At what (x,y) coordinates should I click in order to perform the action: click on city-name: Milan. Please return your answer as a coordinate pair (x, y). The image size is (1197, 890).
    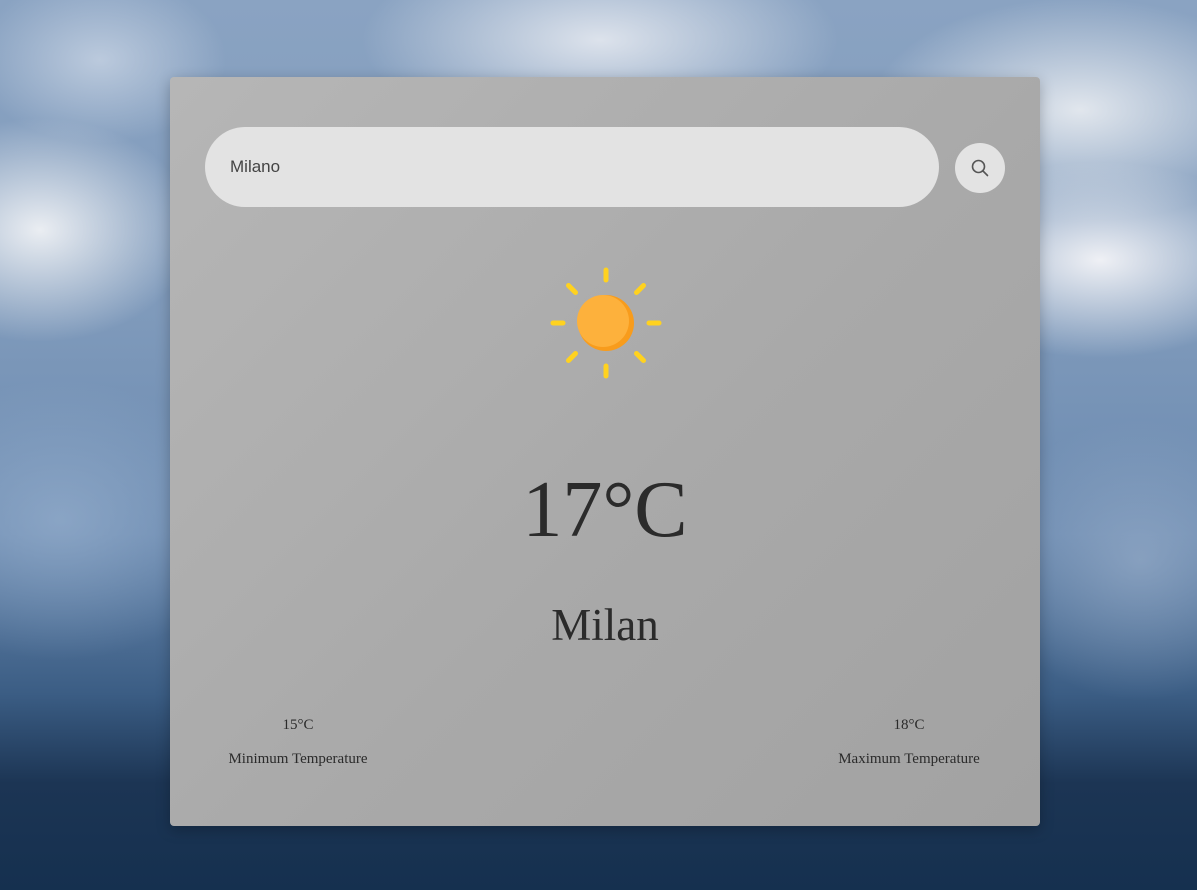
    Looking at the image, I should click on (605, 625).